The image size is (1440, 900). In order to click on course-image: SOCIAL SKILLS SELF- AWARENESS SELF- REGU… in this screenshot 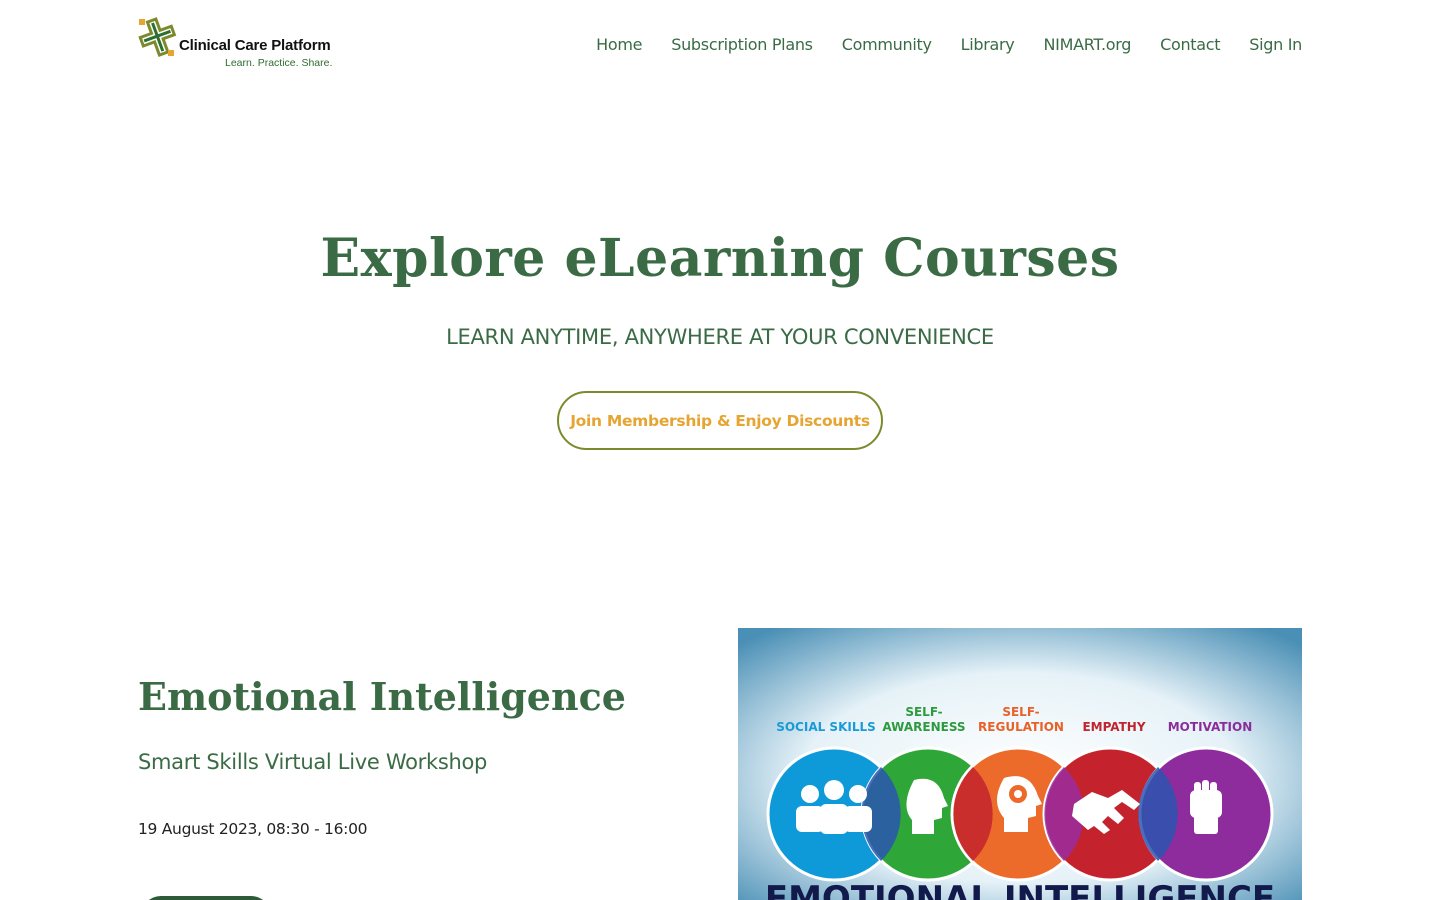, I will do `click(1020, 764)`.